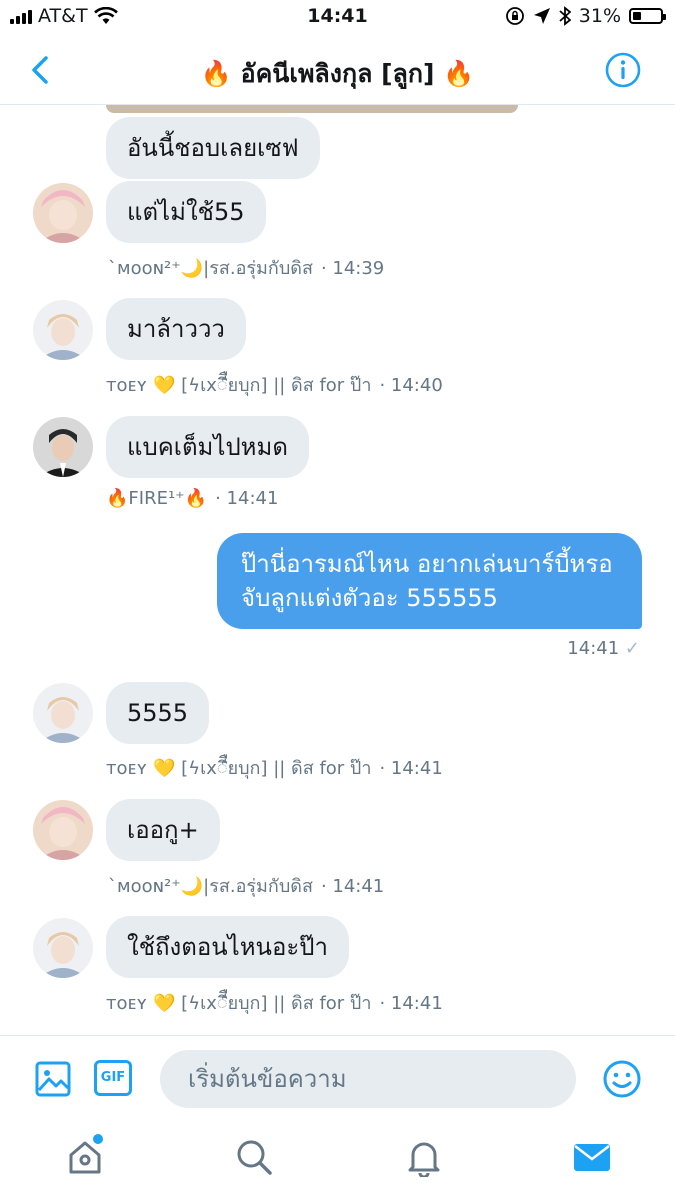 The width and height of the screenshot is (675, 1200). Describe the element at coordinates (632, 648) in the screenshot. I see `read-check-icon: ✓` at that location.